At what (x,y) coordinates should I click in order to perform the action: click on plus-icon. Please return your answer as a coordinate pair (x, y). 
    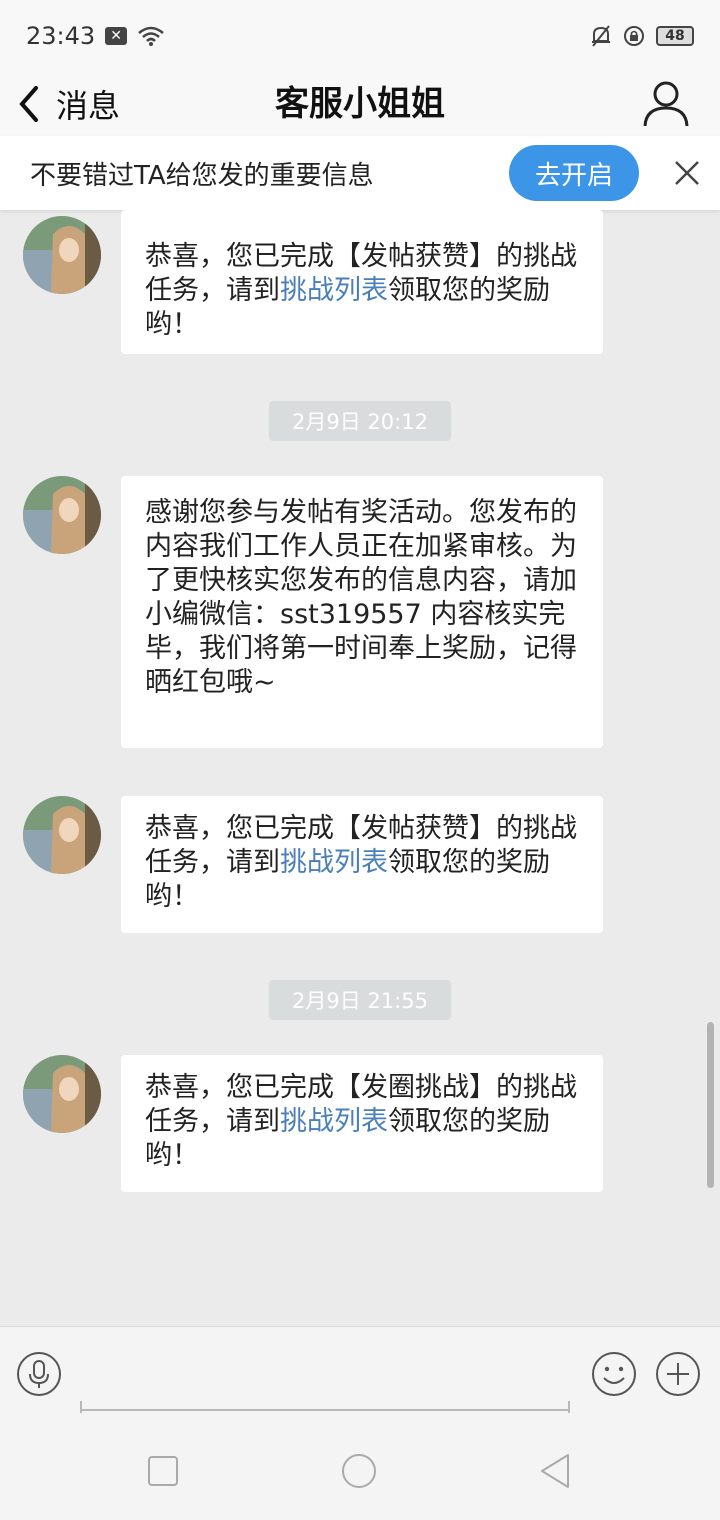
    Looking at the image, I should click on (678, 1374).